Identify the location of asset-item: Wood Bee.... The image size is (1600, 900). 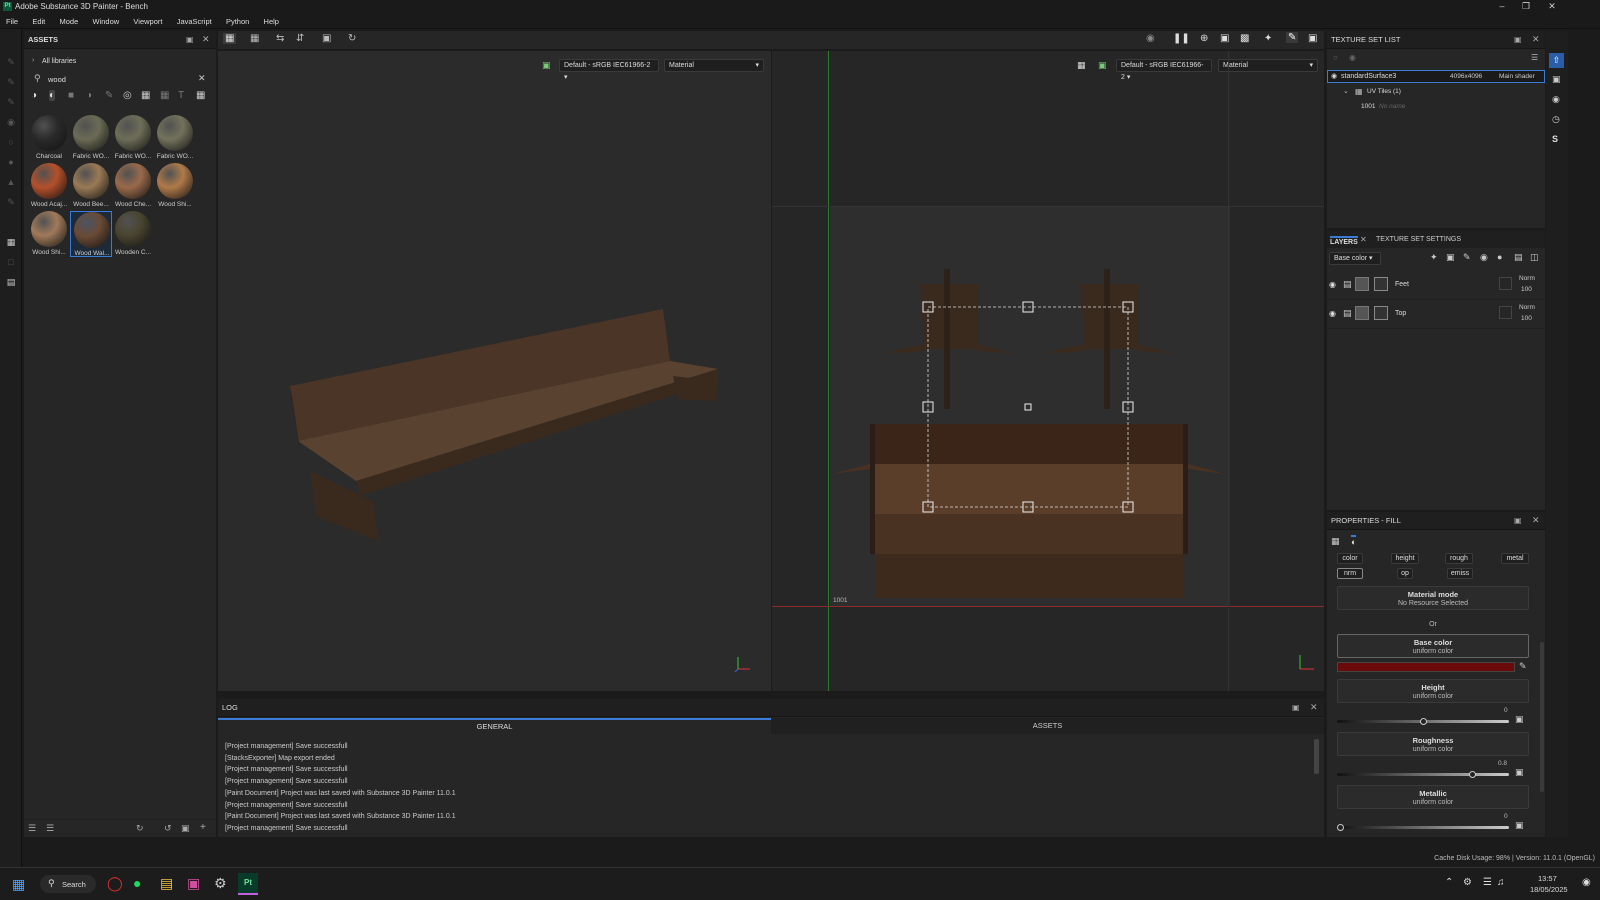
(91, 186).